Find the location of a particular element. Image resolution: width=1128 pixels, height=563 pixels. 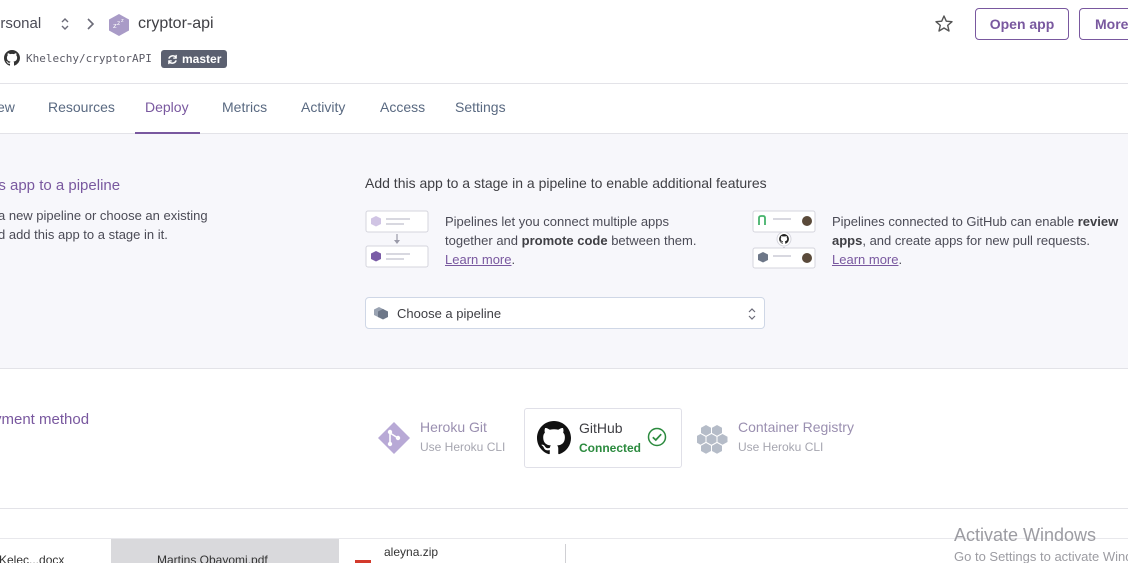

method-name: GitHub is located at coordinates (601, 428).